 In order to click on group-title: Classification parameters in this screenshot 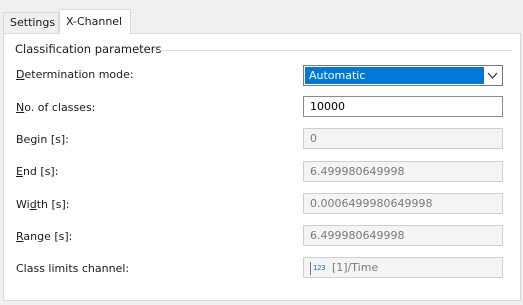, I will do `click(88, 49)`.